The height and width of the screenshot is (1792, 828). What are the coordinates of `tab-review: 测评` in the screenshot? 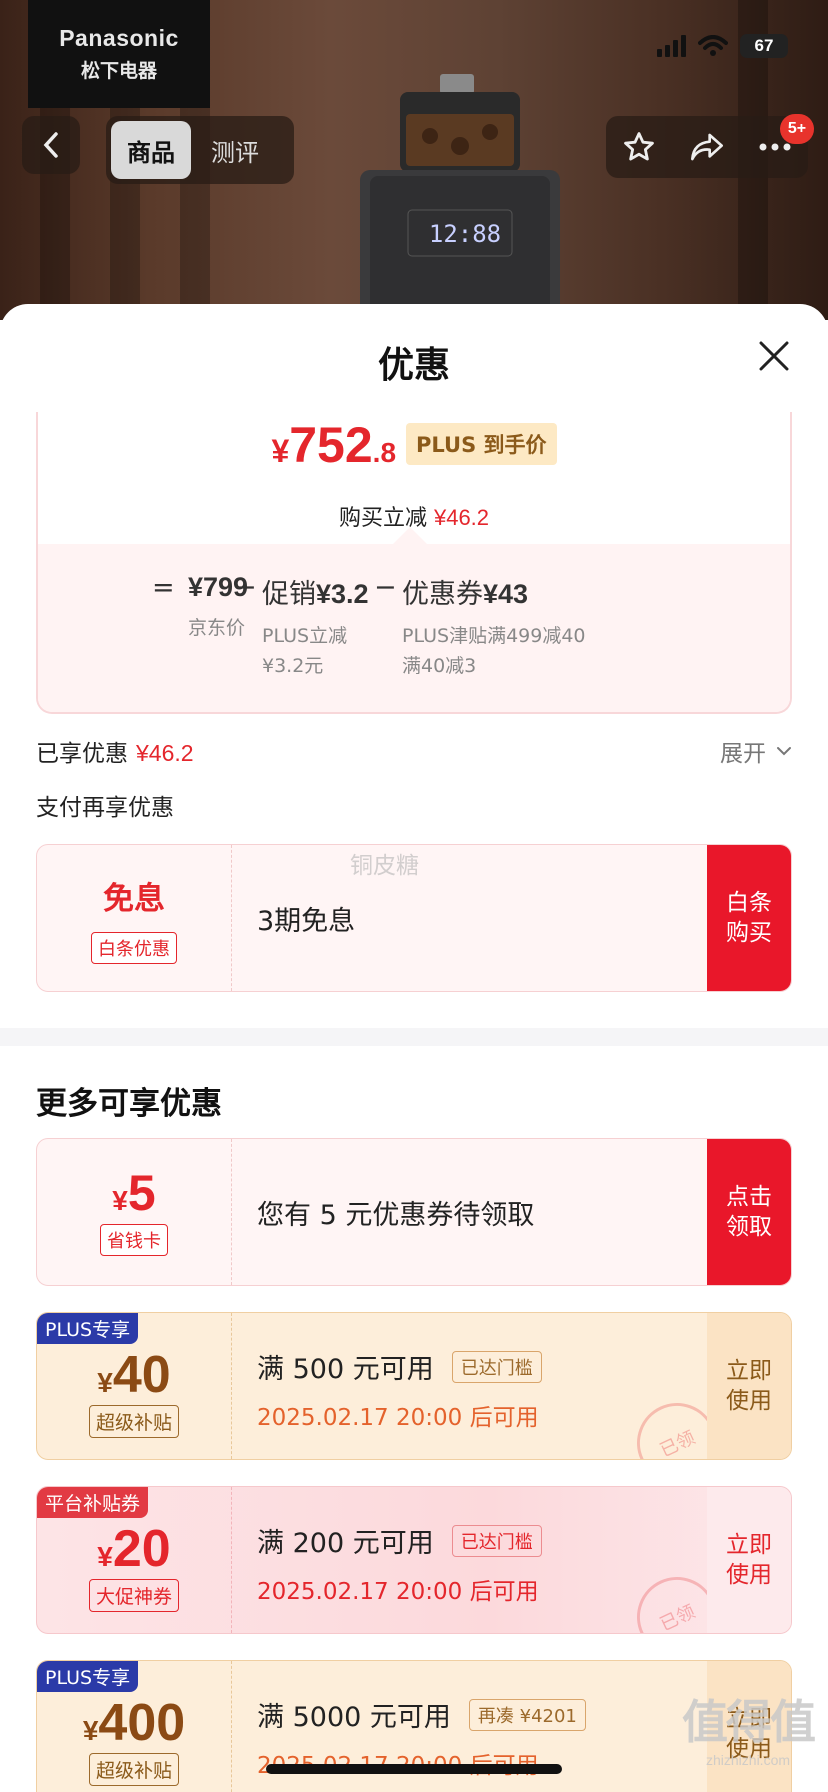 It's located at (235, 150).